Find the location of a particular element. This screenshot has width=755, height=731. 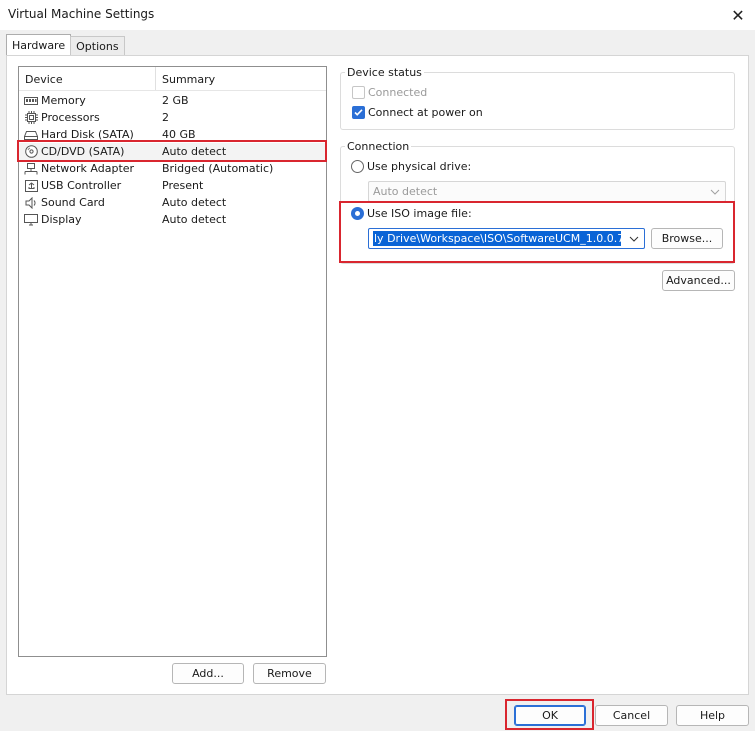

device-row-usb-controller: USB Controller Present is located at coordinates (172, 185).